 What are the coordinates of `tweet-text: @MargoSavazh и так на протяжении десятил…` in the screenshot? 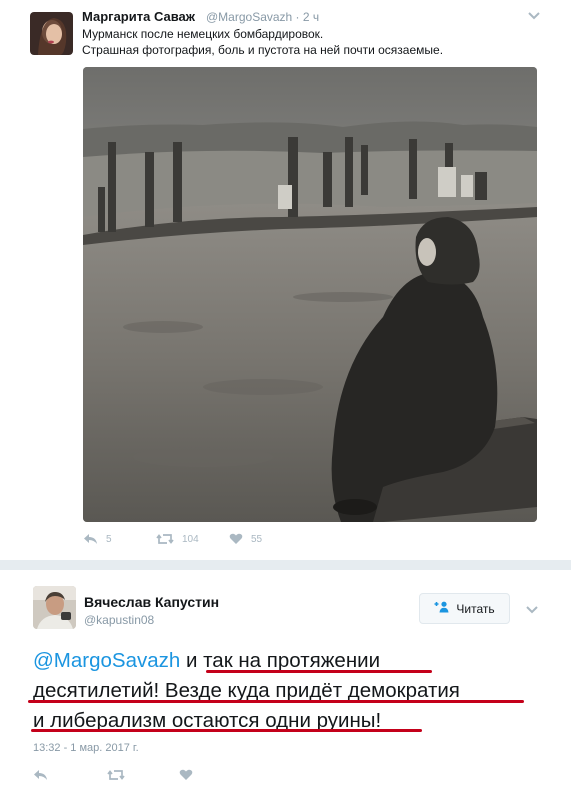 It's located at (293, 691).